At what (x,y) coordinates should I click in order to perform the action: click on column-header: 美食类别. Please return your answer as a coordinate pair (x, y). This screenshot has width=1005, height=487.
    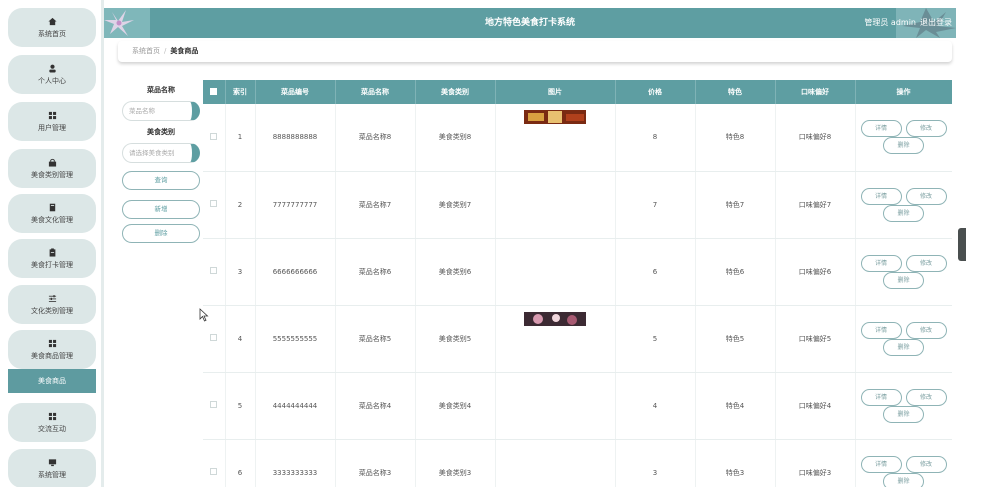
    Looking at the image, I should click on (455, 92).